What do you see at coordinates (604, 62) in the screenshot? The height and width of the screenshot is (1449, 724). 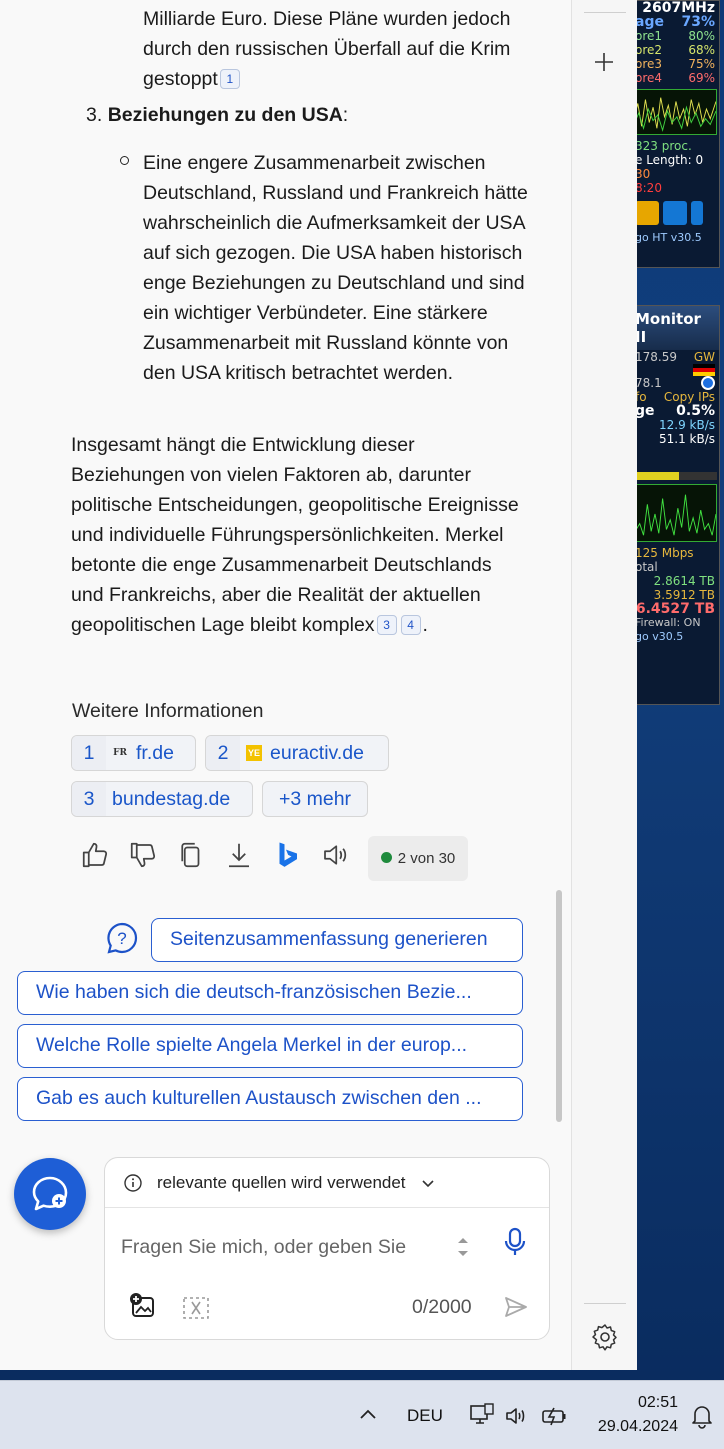 I see `add-plus-icon` at bounding box center [604, 62].